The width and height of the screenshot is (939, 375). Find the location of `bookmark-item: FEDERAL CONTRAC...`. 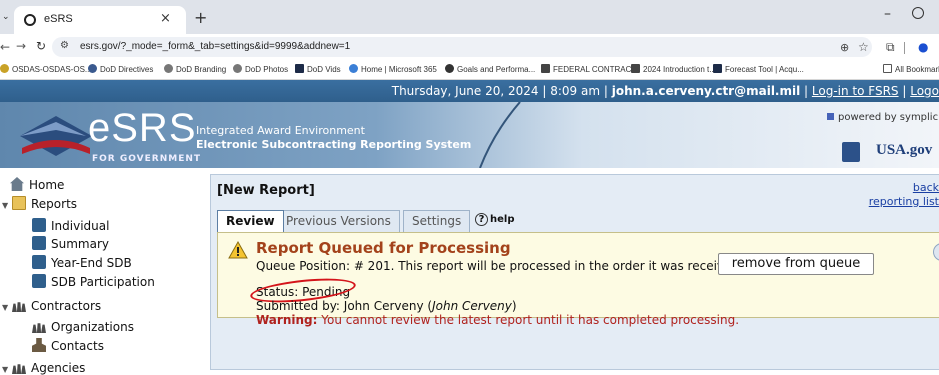

bookmark-item: FEDERAL CONTRAC... is located at coordinates (589, 69).